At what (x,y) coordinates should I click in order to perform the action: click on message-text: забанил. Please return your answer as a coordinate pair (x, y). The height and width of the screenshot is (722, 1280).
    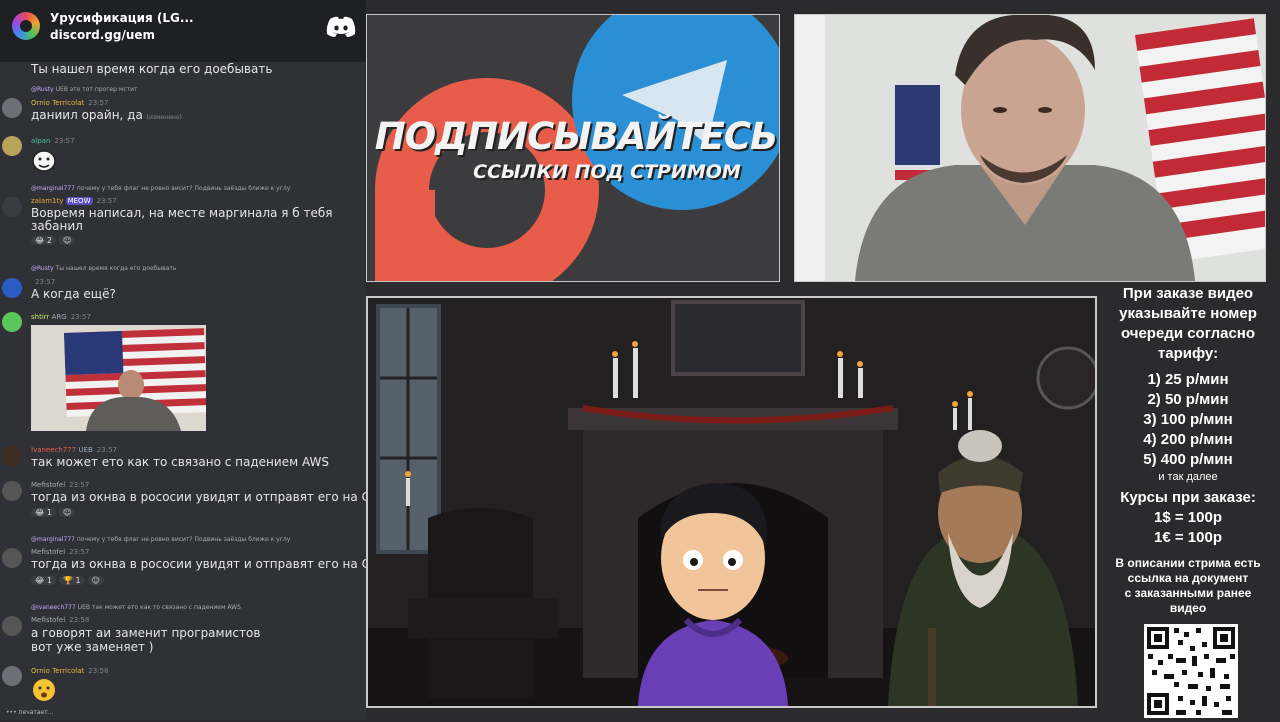
    Looking at the image, I should click on (57, 226).